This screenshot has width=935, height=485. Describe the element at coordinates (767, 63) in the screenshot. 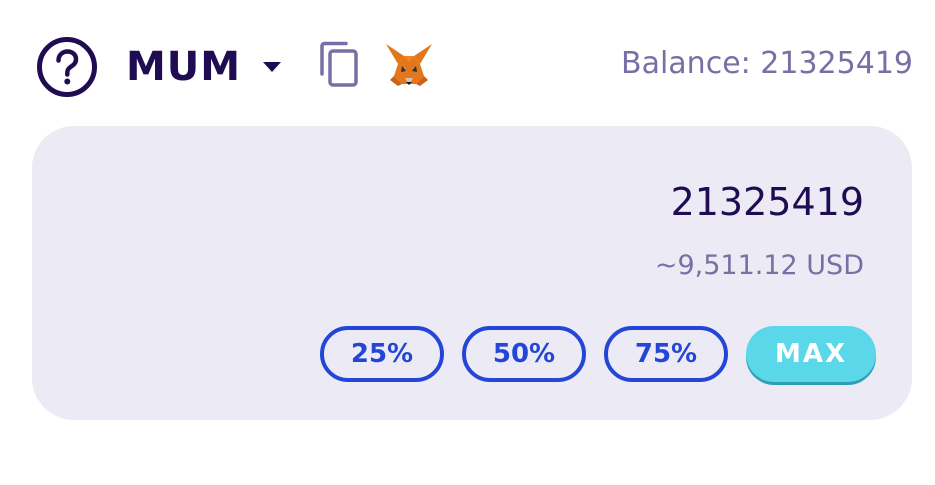

I see `balance-label: Balance: 21325419` at that location.